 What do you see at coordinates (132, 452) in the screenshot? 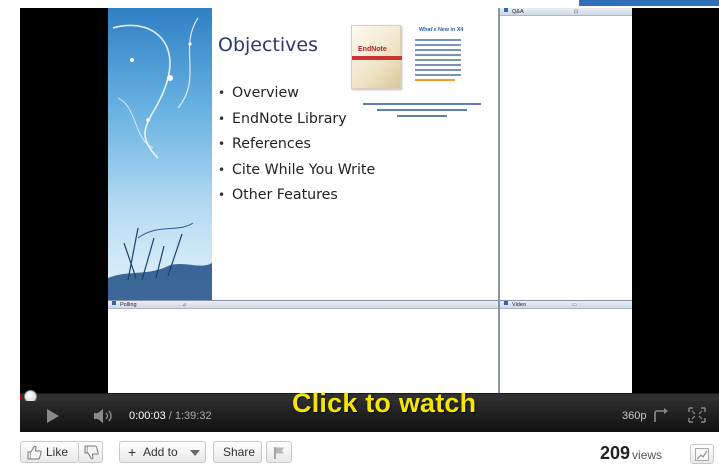
I see `plus-icon: +` at bounding box center [132, 452].